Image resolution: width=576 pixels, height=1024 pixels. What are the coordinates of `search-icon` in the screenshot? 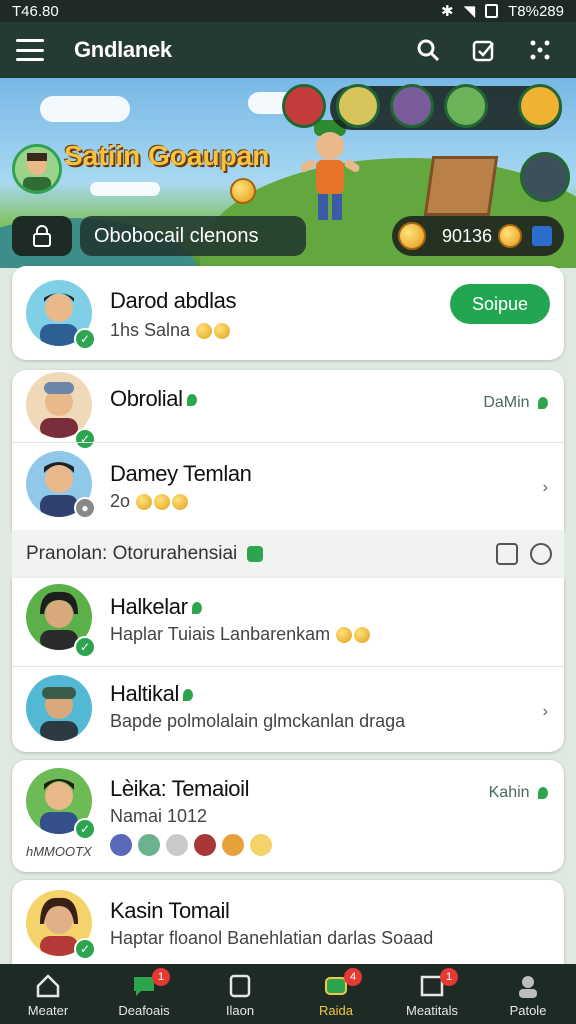 It's located at (428, 50).